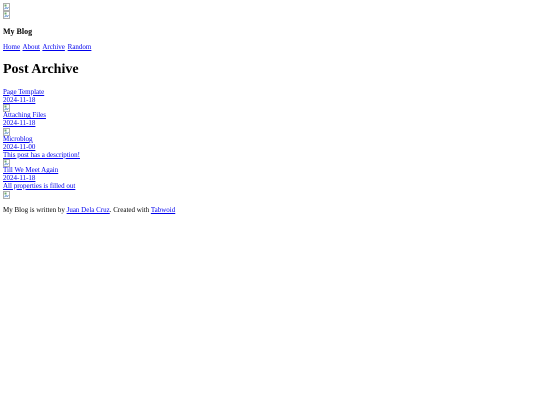 The height and width of the screenshot is (405, 540). I want to click on nav-link-archive: Archive, so click(53, 47).